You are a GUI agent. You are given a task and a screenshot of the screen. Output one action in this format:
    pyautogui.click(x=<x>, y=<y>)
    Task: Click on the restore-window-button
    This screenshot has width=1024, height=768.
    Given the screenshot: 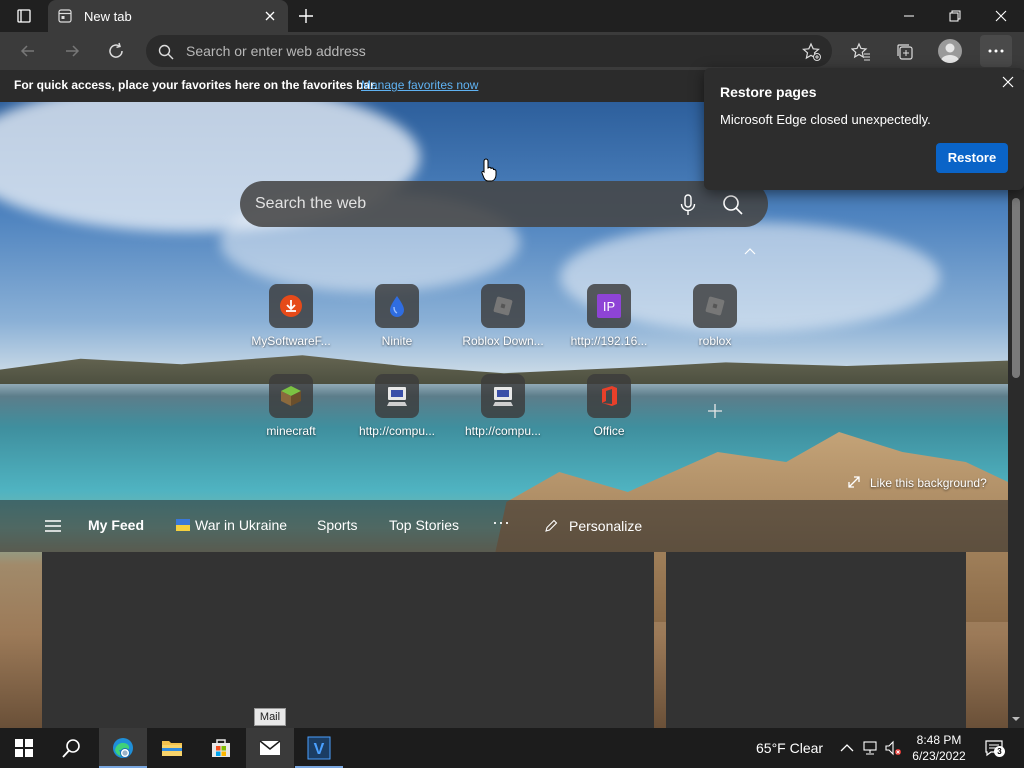 What is the action you would take?
    pyautogui.click(x=955, y=16)
    